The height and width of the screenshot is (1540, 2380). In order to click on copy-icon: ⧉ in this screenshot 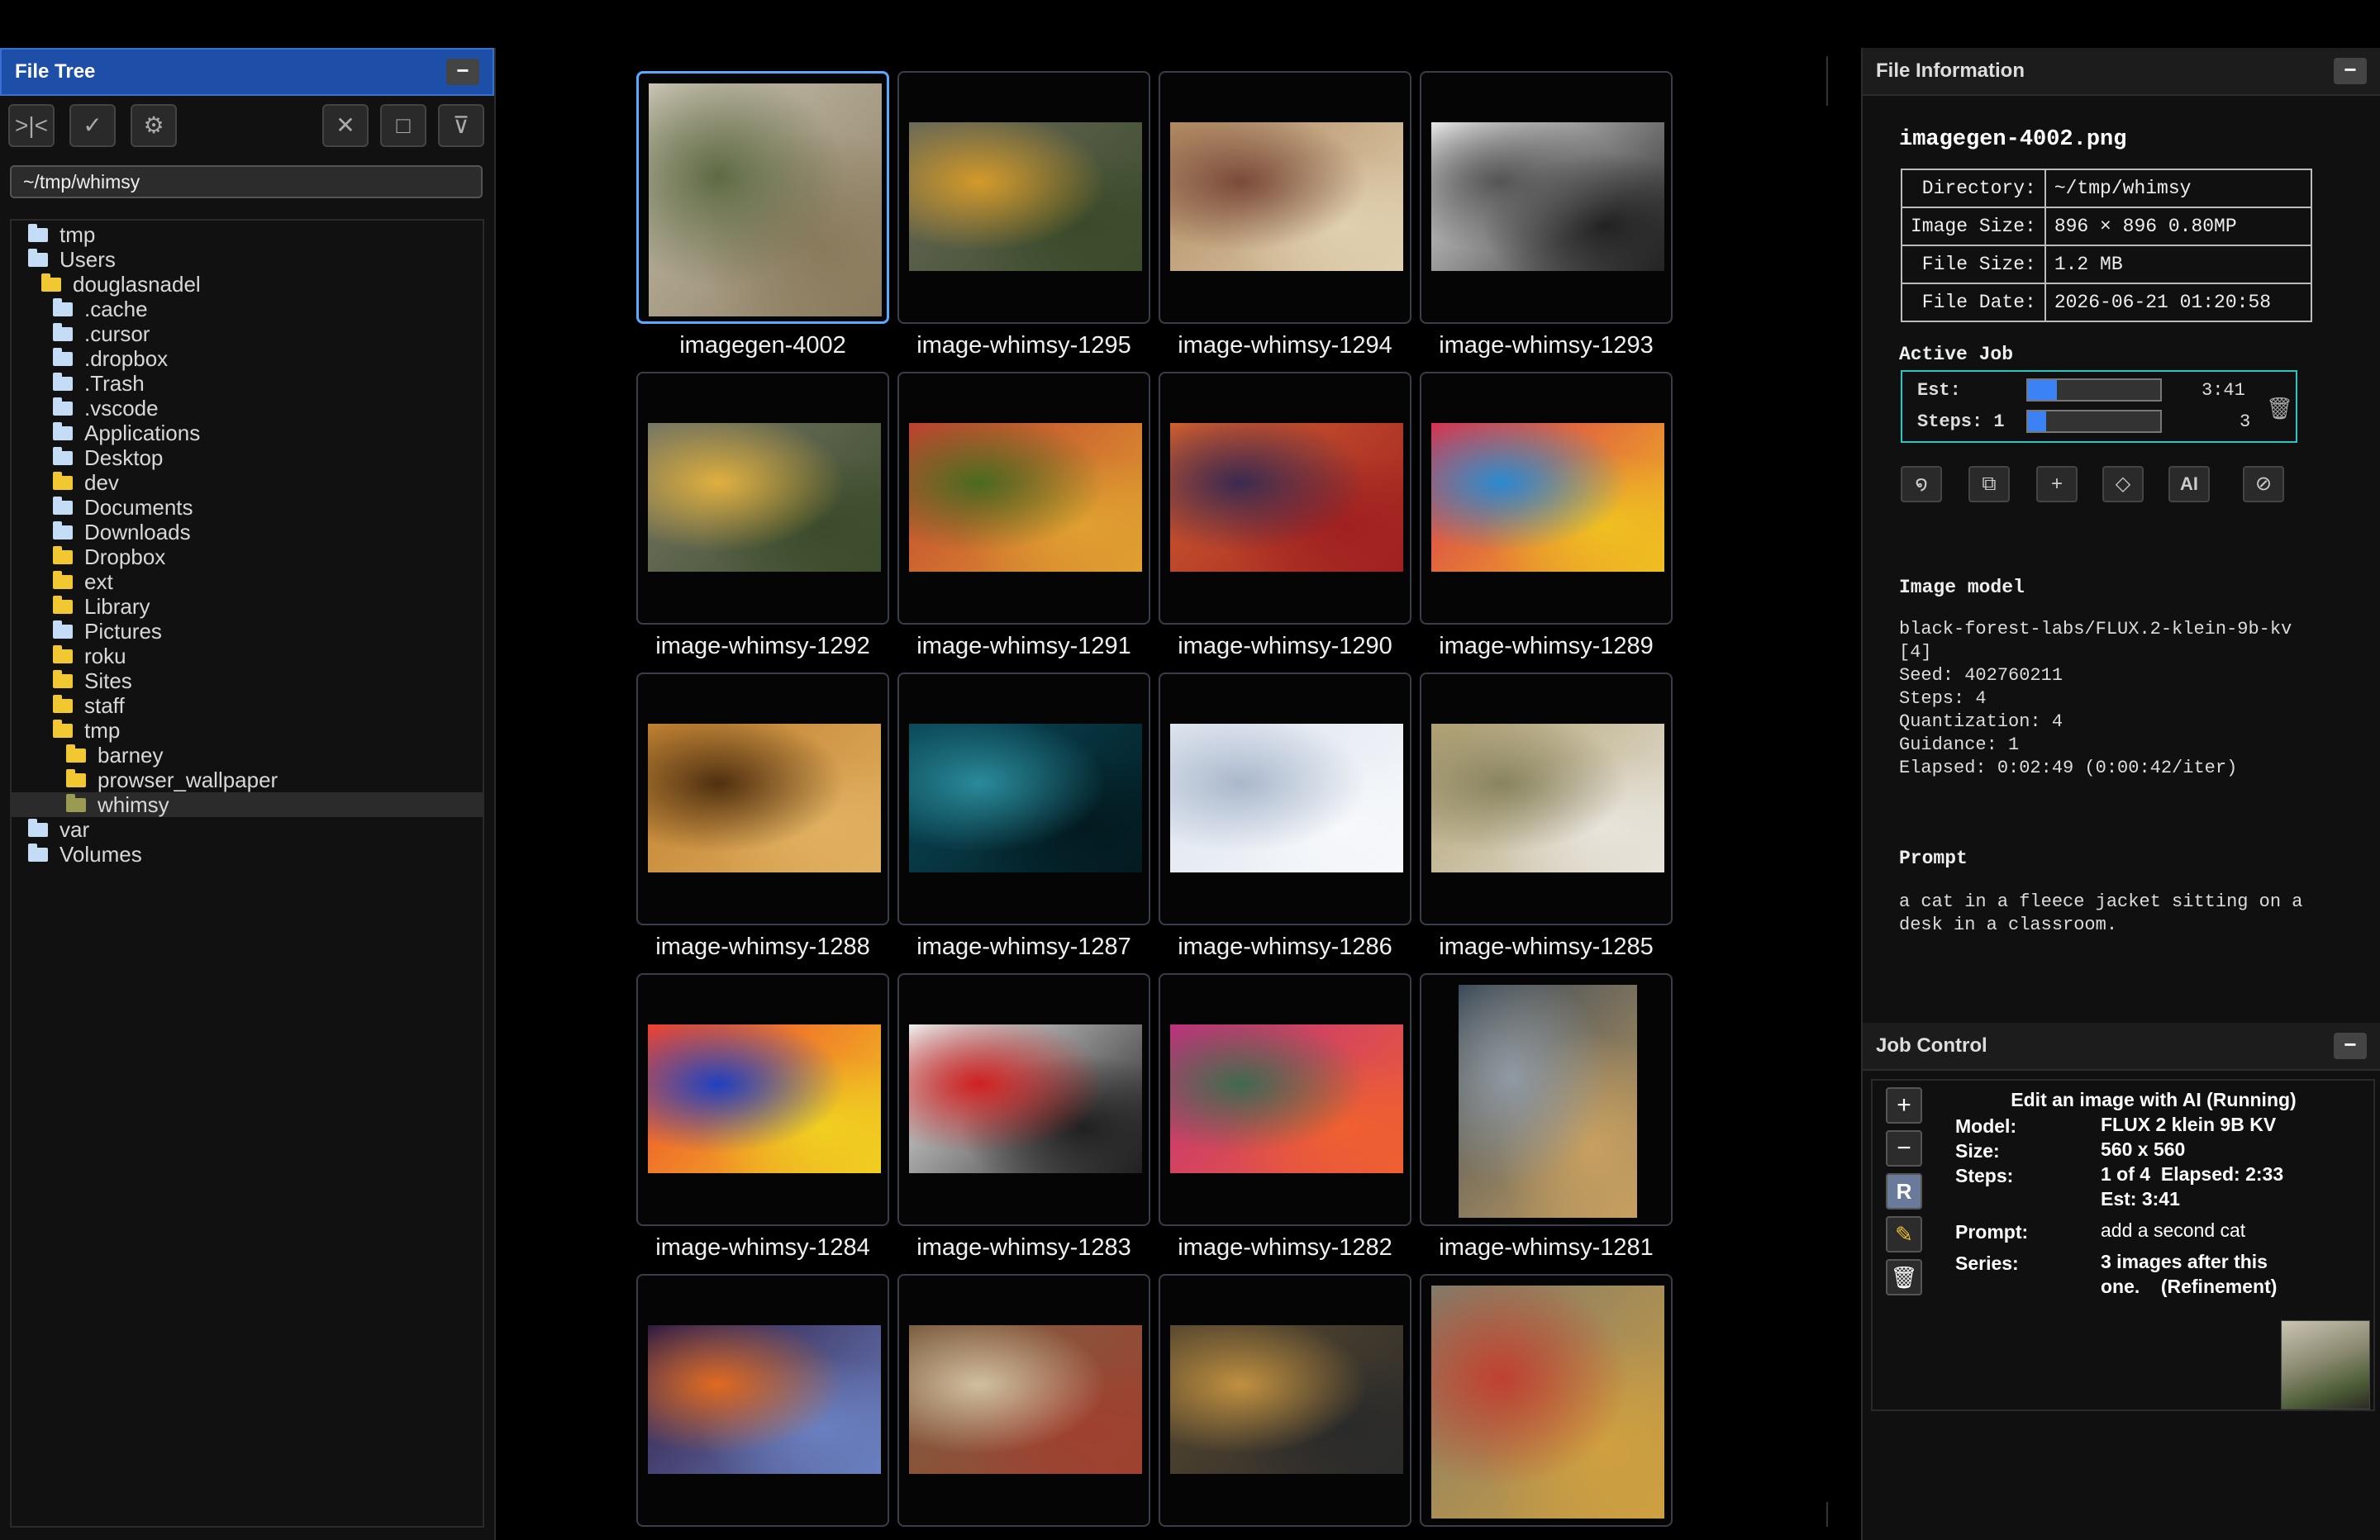, I will do `click(1989, 484)`.